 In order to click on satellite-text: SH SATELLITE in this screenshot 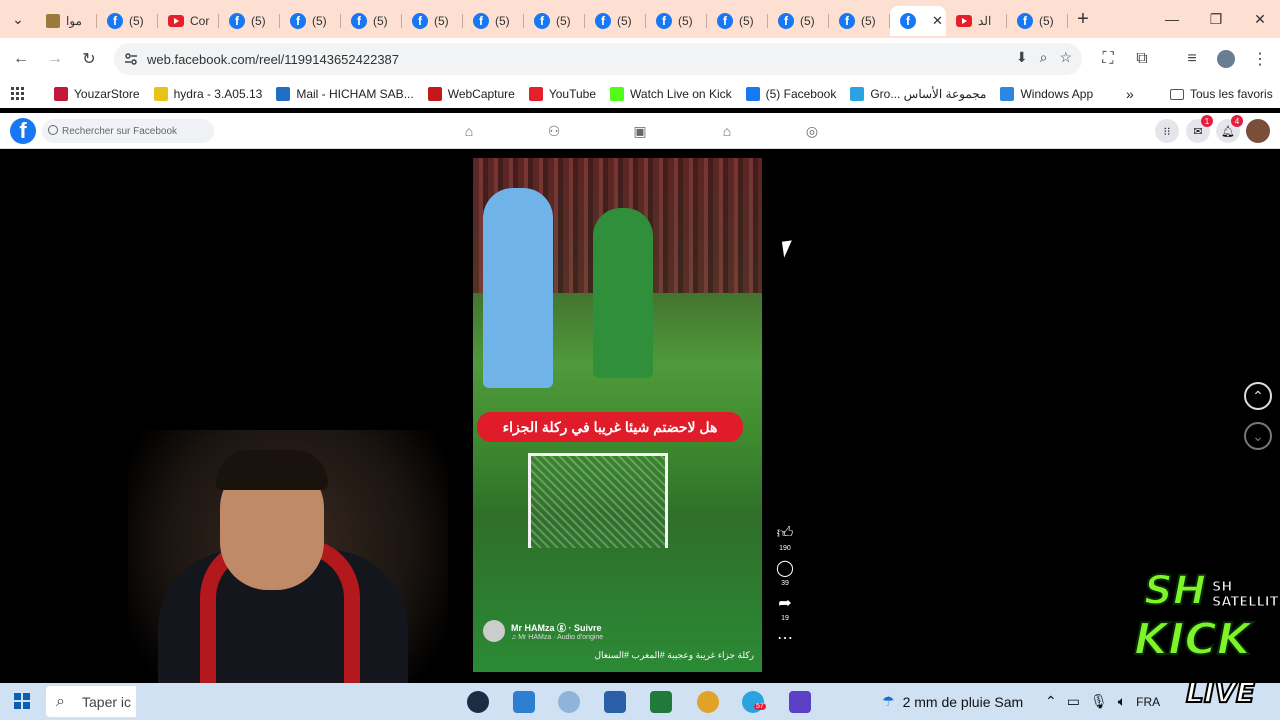, I will do `click(1245, 595)`.